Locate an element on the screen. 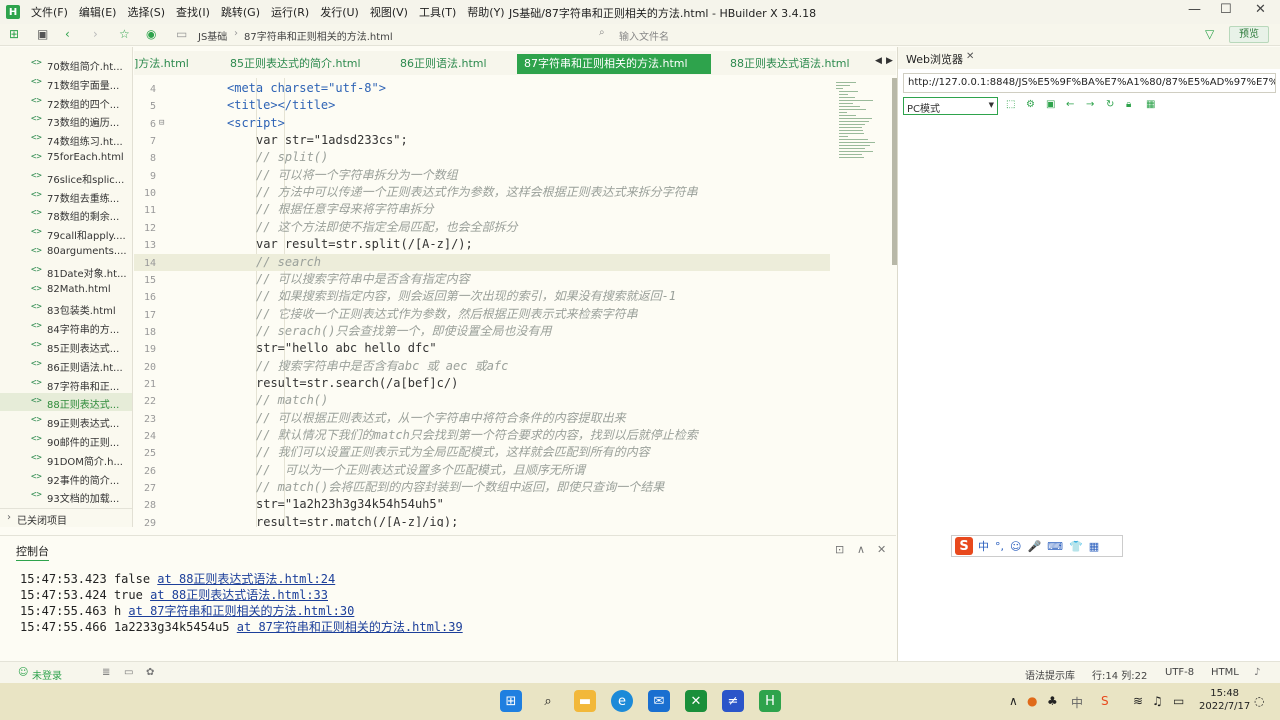 The image size is (1280, 720). browser-grid-icon: ▦ is located at coordinates (1150, 104).